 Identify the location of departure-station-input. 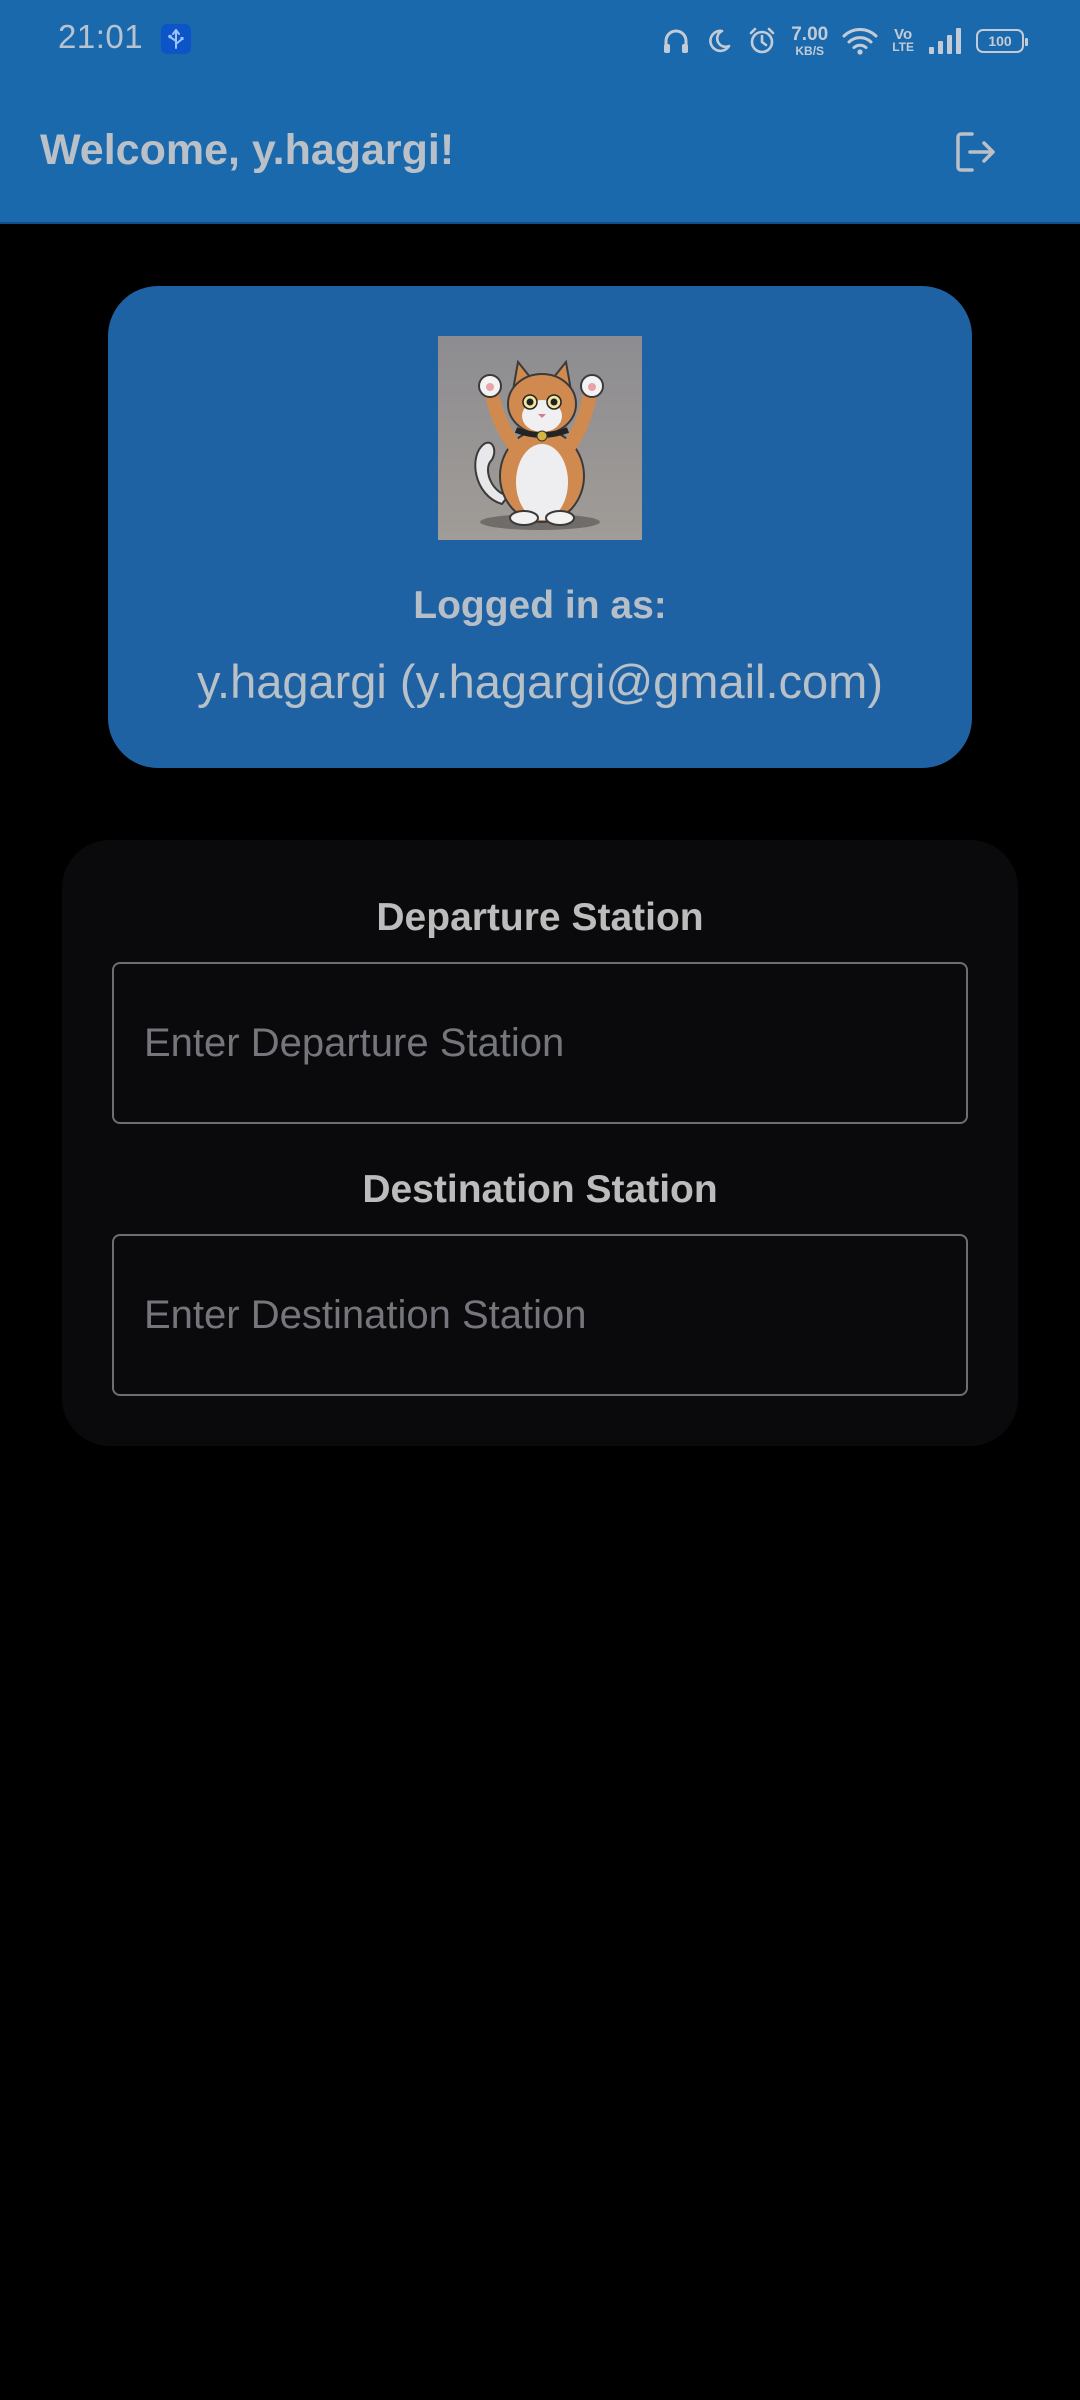
(540, 1043).